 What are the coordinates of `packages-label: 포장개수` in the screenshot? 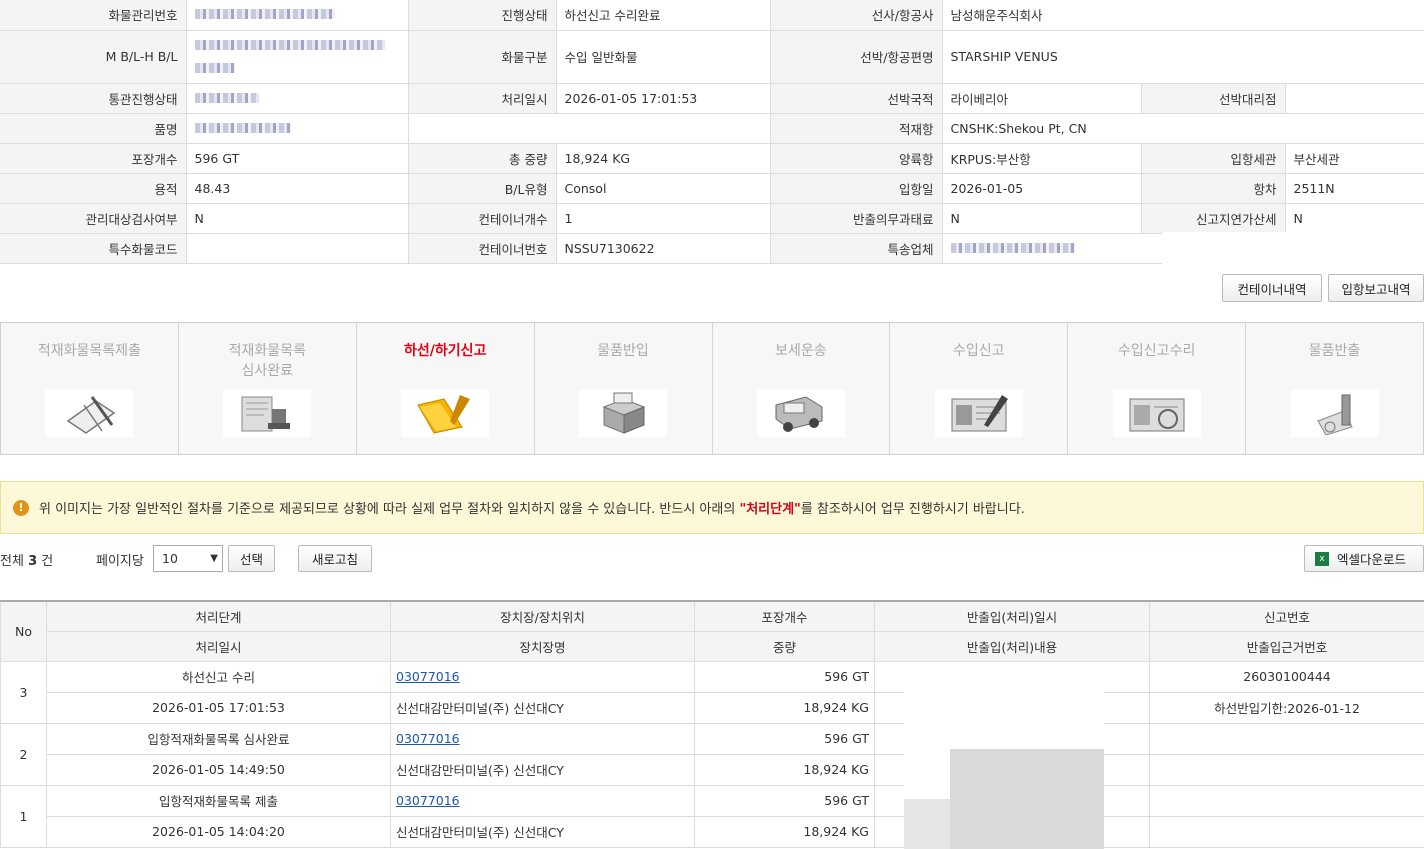 It's located at (93, 158).